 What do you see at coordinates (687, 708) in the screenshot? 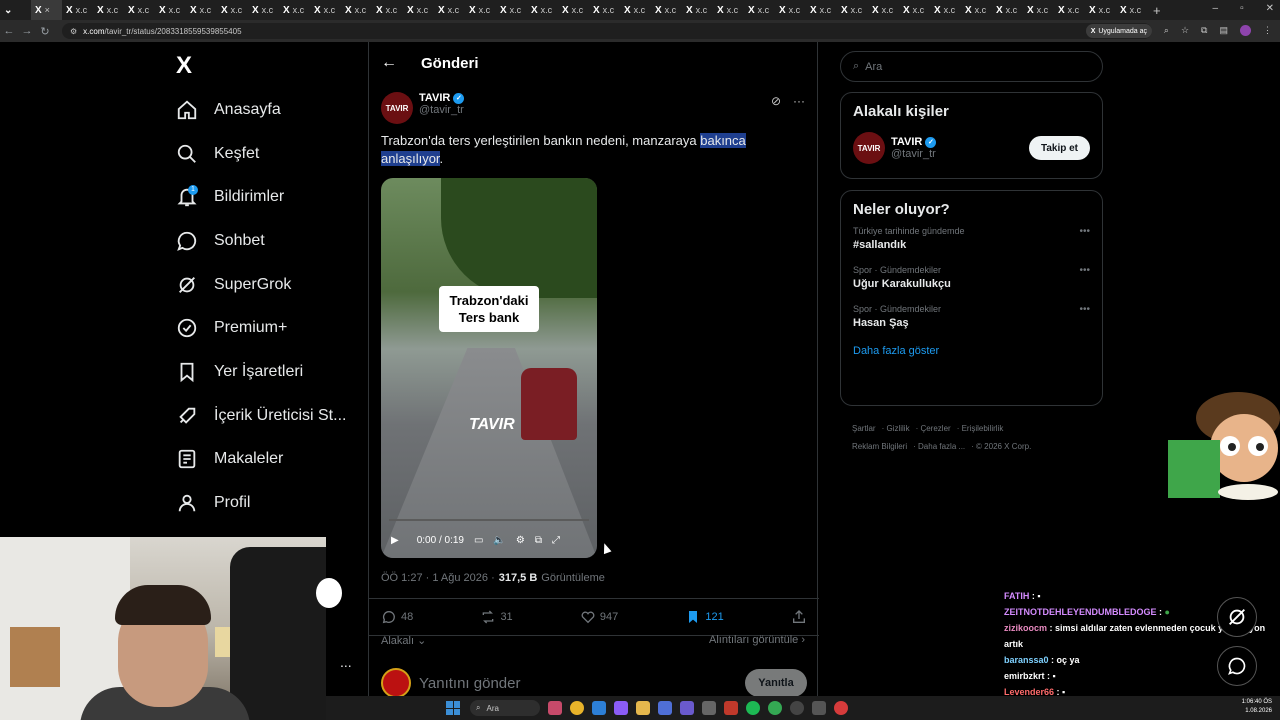
I see `discord-icon` at bounding box center [687, 708].